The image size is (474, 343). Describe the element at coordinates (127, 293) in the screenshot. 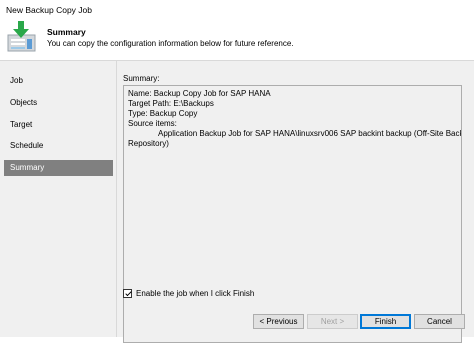

I see `enable-job-checkbox` at that location.